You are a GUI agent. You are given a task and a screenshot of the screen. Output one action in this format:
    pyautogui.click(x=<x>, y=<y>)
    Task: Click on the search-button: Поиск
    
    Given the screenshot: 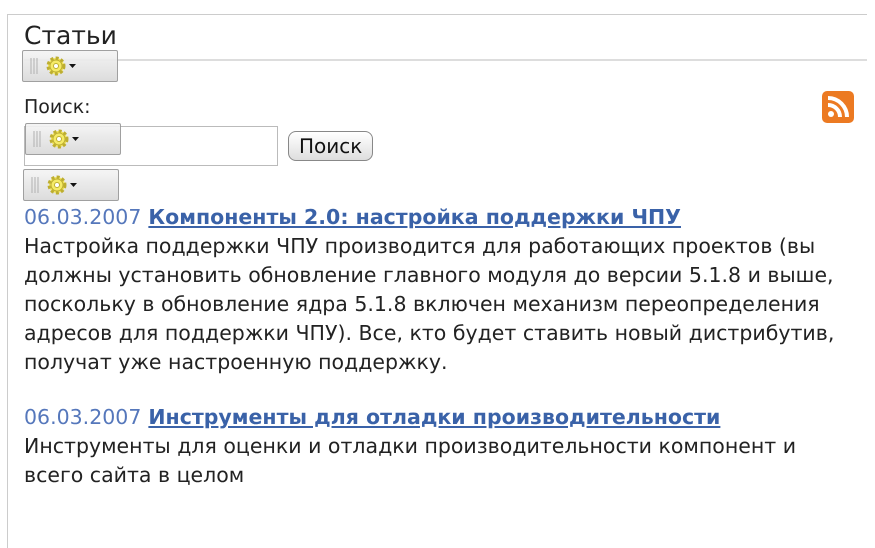 What is the action you would take?
    pyautogui.click(x=331, y=146)
    